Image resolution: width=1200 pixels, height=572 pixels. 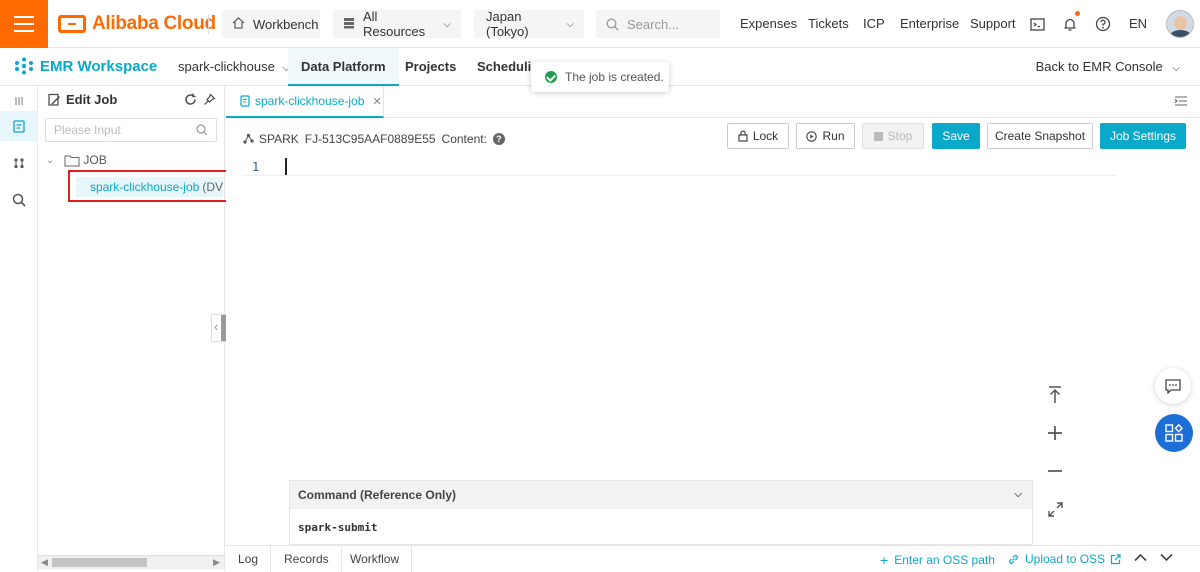 I want to click on chevron-down-icon: ⌄, so click(x=50, y=160).